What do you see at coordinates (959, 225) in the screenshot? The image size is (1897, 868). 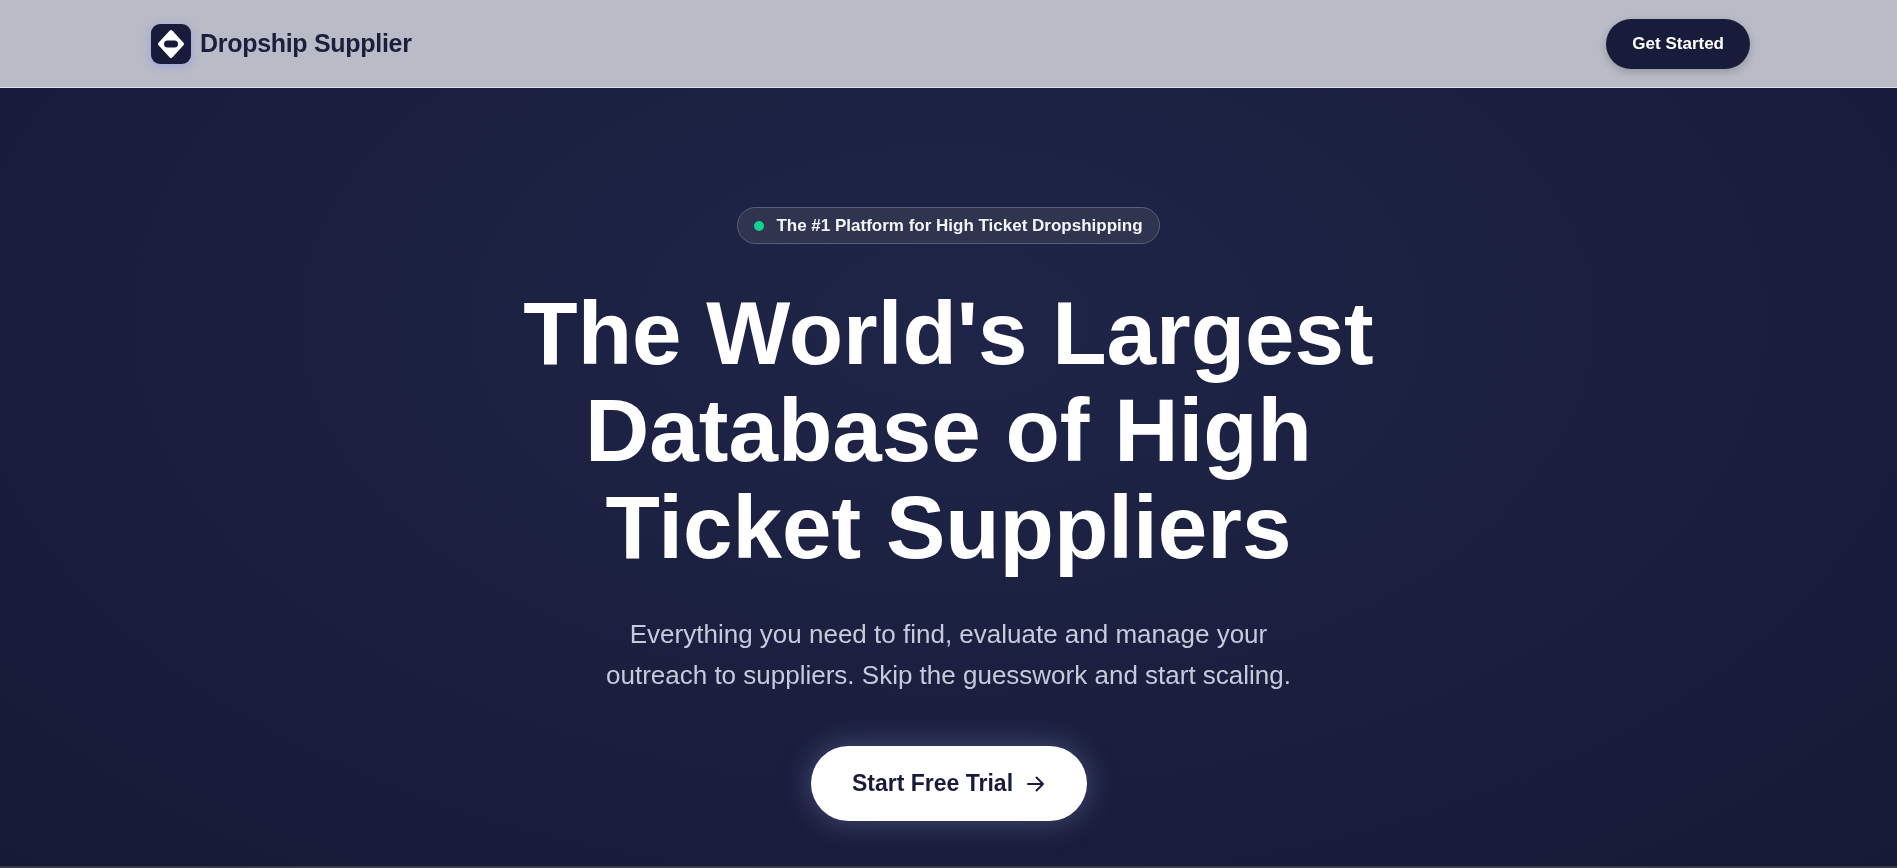 I see `badge-text: The #1 Platform for High Ticket Dropshipping` at bounding box center [959, 225].